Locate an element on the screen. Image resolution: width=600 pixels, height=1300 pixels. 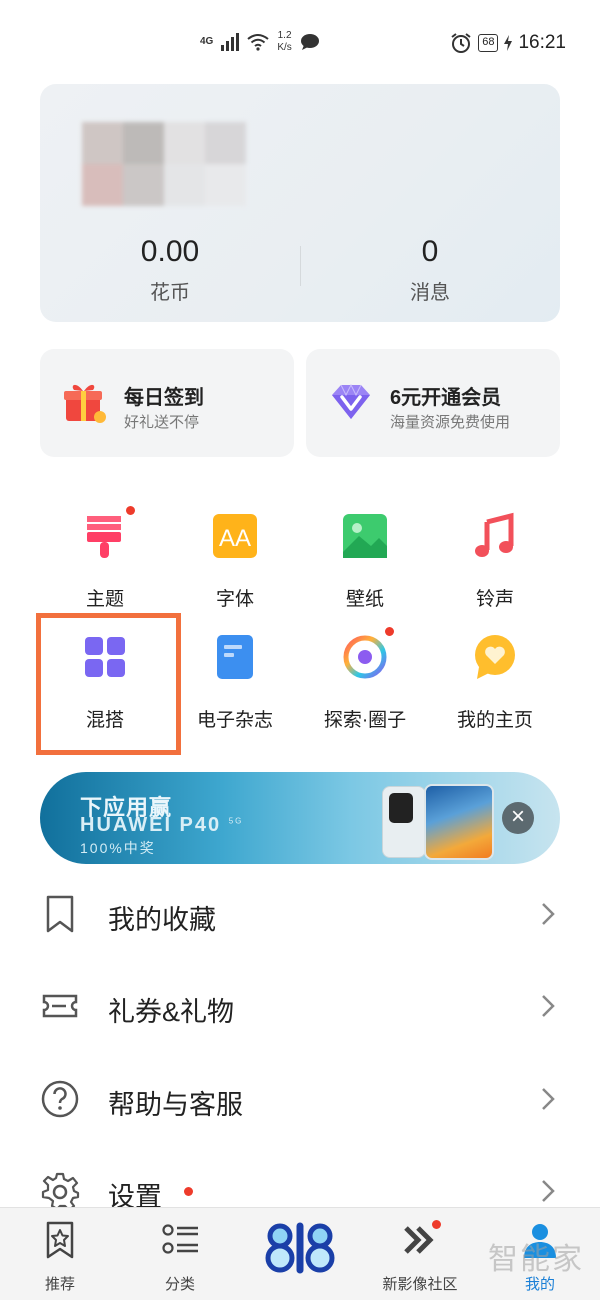
checkin-subtitle: 好礼送不停 is located at coordinates (162, 422).